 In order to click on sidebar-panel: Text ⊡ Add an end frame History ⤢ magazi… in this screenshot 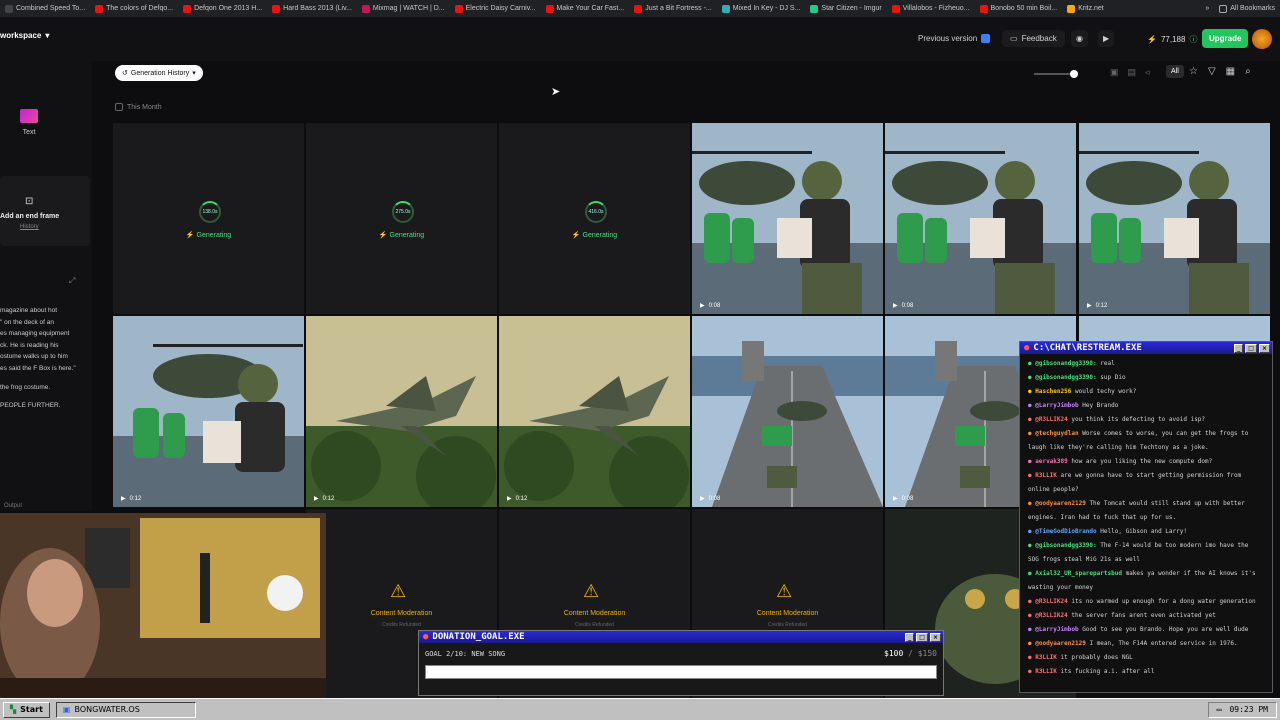, I will do `click(46, 286)`.